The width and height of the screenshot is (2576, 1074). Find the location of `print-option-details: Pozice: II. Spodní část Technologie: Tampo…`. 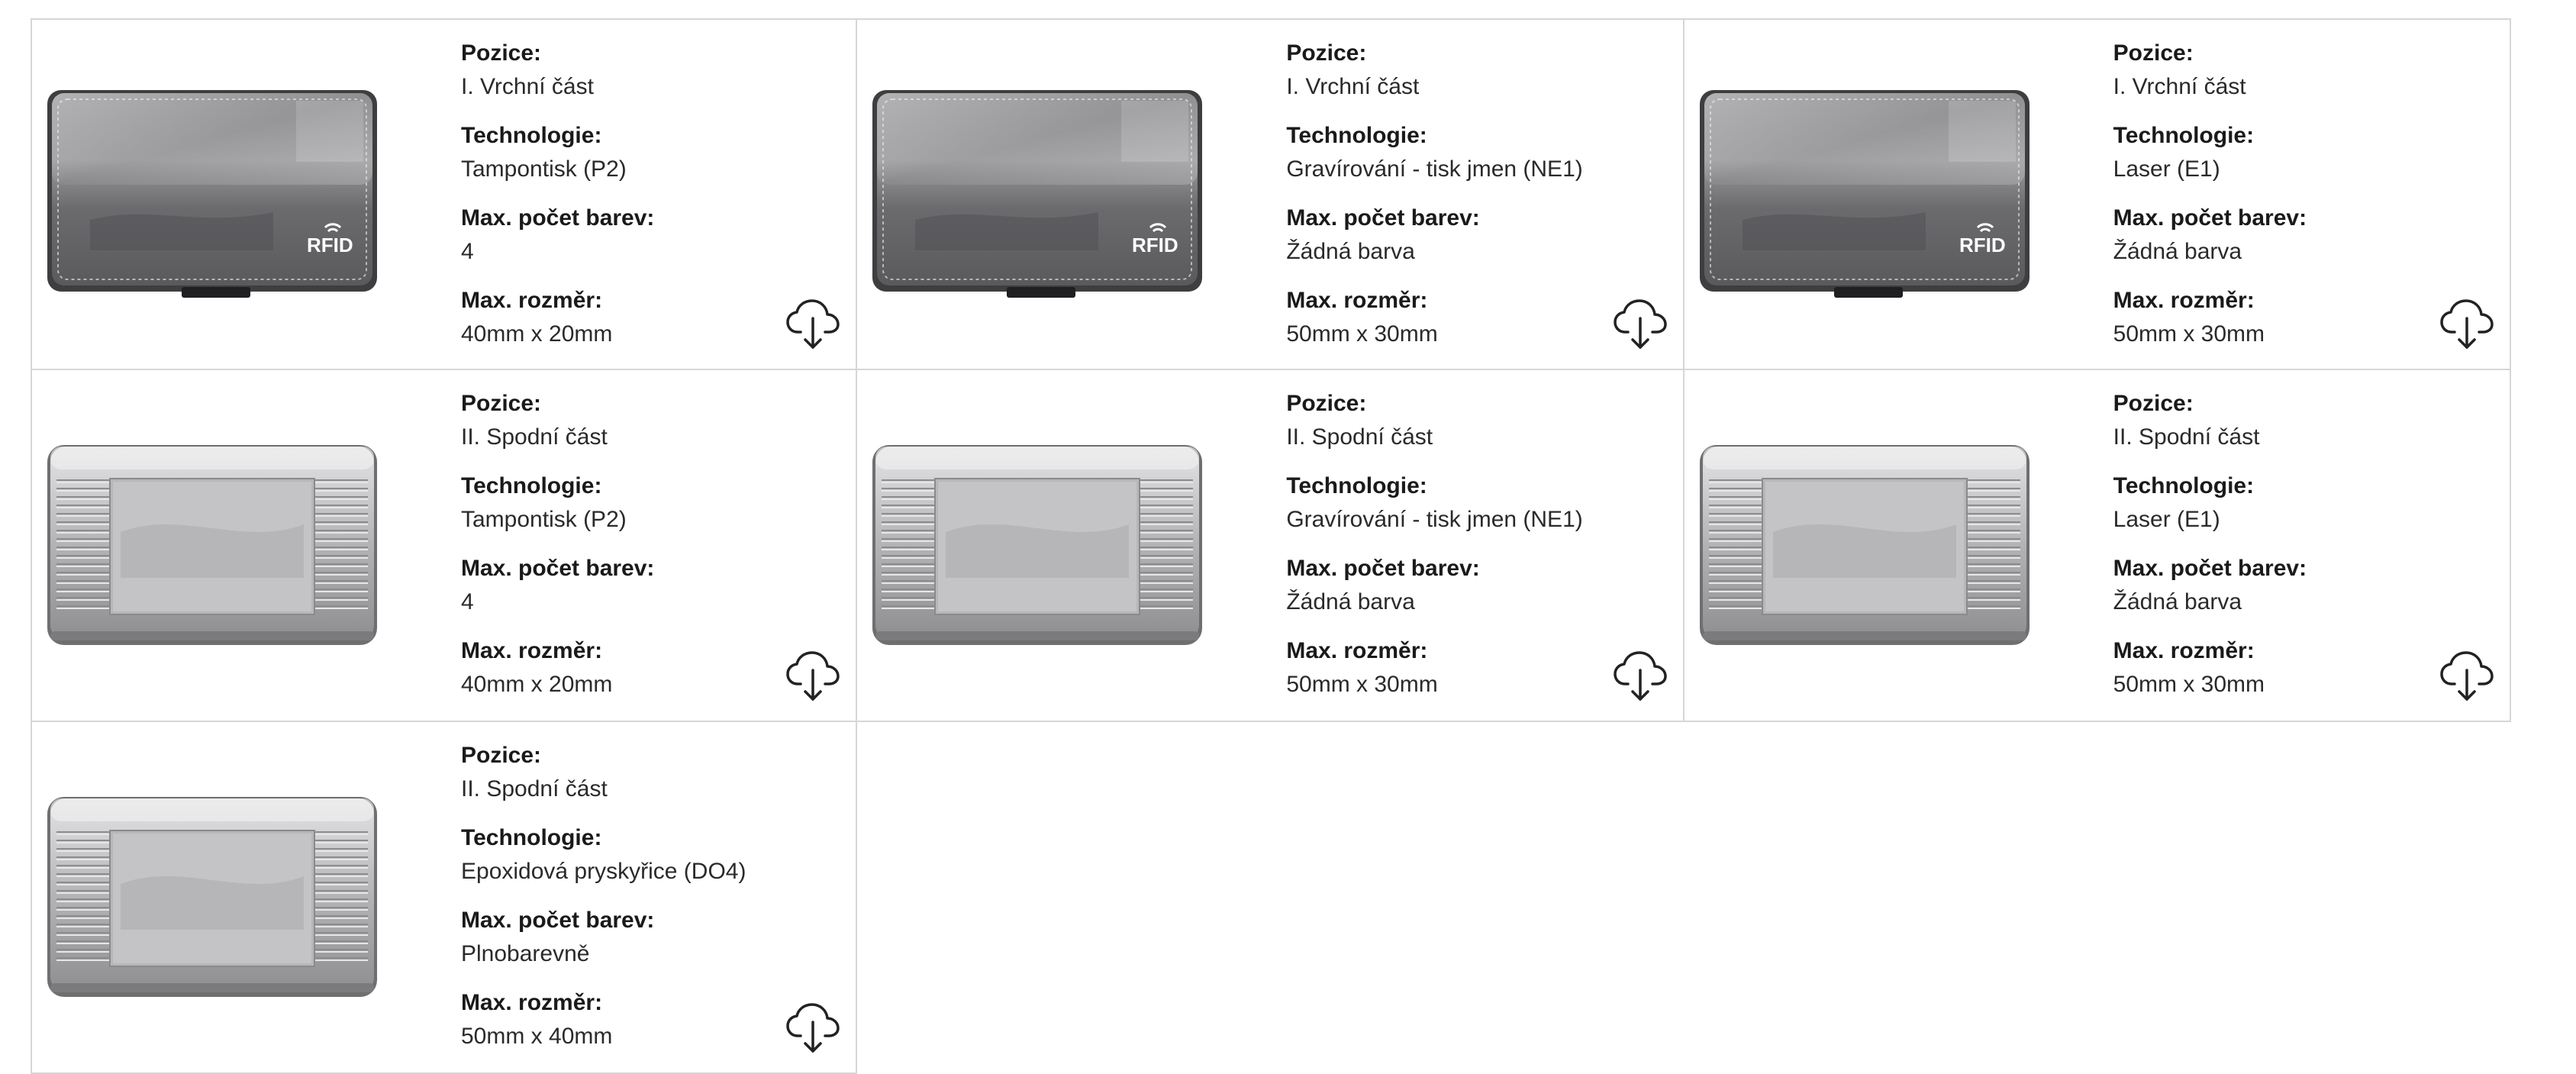

print-option-details: Pozice: II. Spodní část Technologie: Tampo… is located at coordinates (651, 544).